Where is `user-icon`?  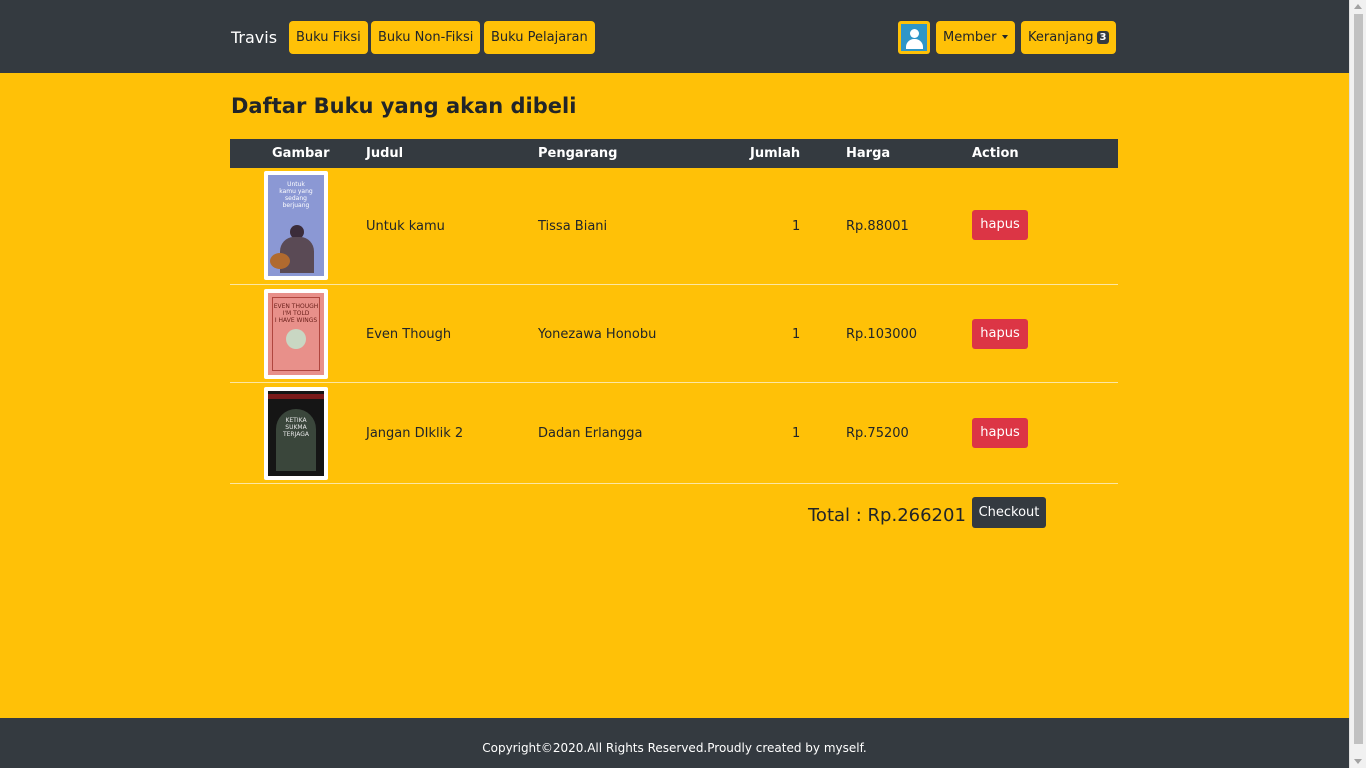 user-icon is located at coordinates (914, 37).